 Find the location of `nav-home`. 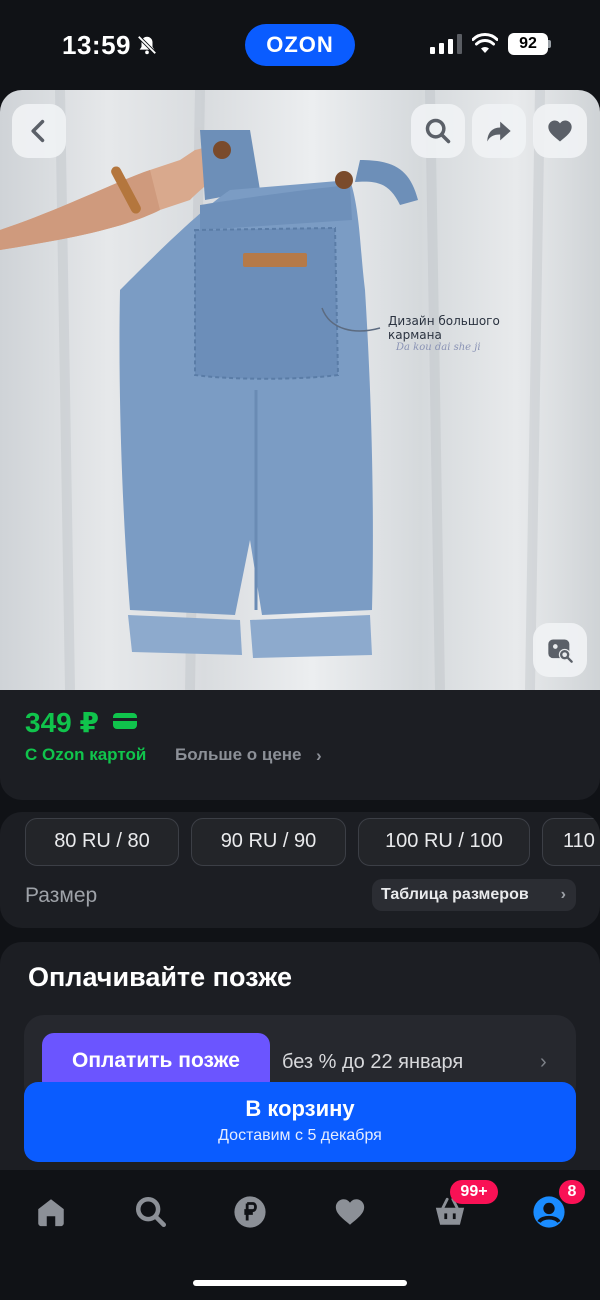

nav-home is located at coordinates (51, 1212).